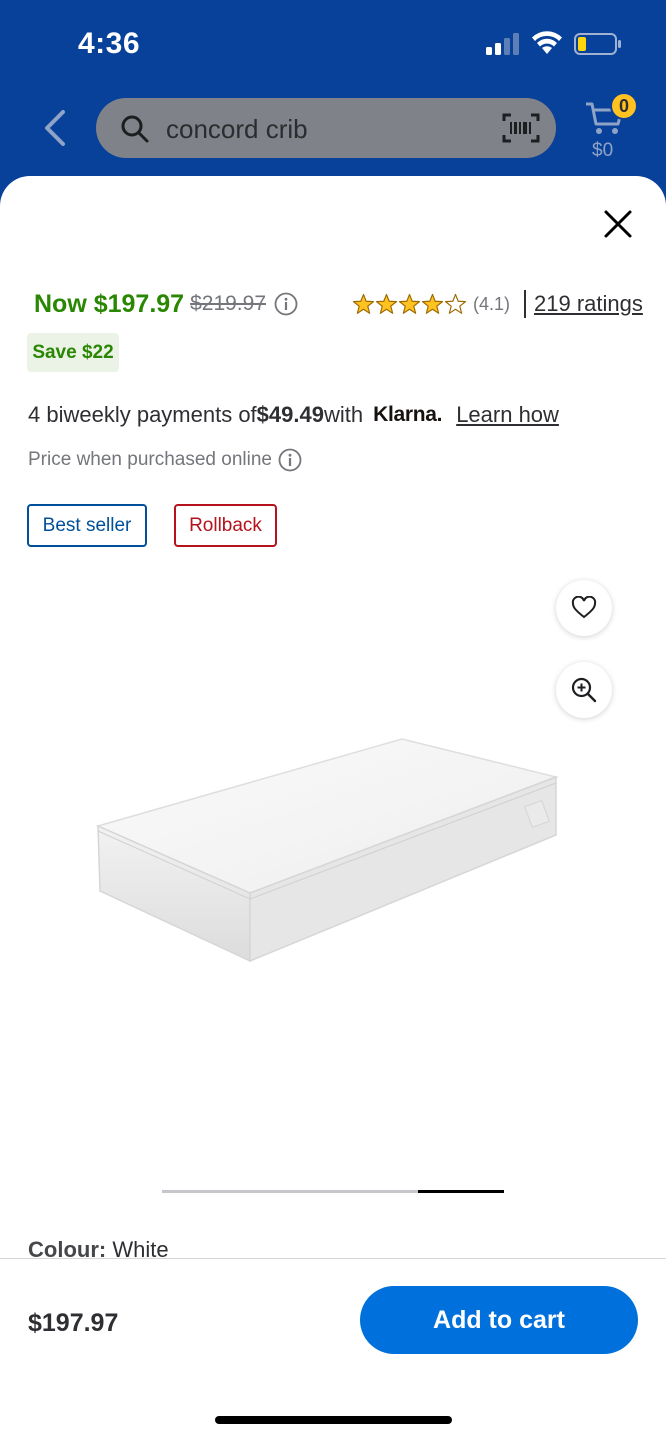 The height and width of the screenshot is (1440, 666). What do you see at coordinates (612, 128) in the screenshot?
I see `cart-button: 0 $0` at bounding box center [612, 128].